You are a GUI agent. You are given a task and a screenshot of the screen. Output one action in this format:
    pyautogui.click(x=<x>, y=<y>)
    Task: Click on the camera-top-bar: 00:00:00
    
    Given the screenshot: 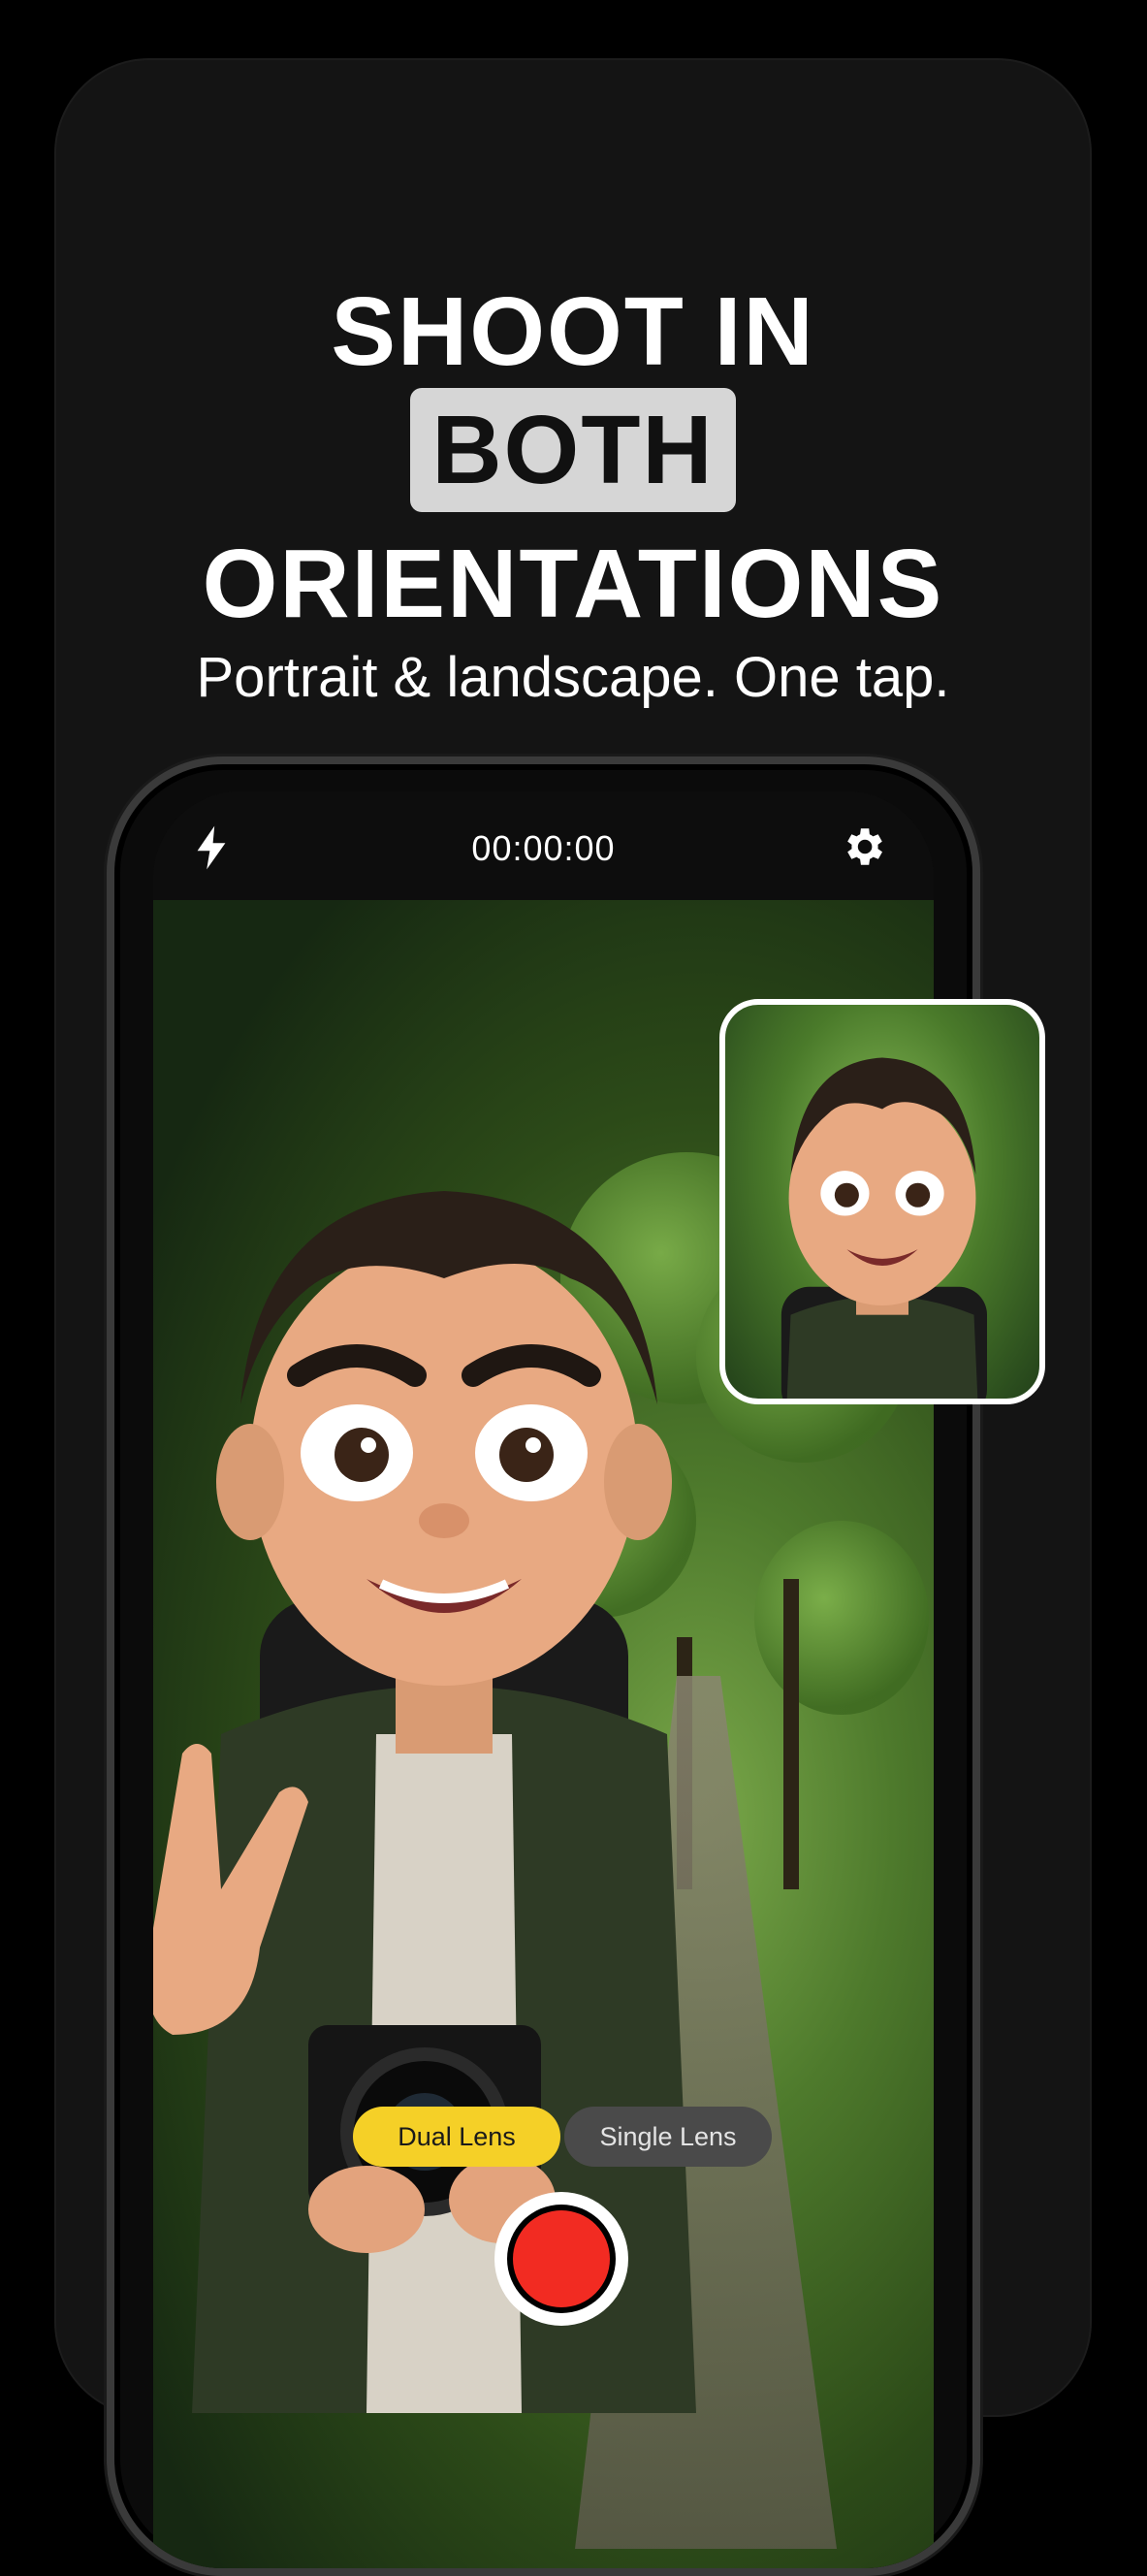 What is the action you would take?
    pyautogui.click(x=543, y=845)
    